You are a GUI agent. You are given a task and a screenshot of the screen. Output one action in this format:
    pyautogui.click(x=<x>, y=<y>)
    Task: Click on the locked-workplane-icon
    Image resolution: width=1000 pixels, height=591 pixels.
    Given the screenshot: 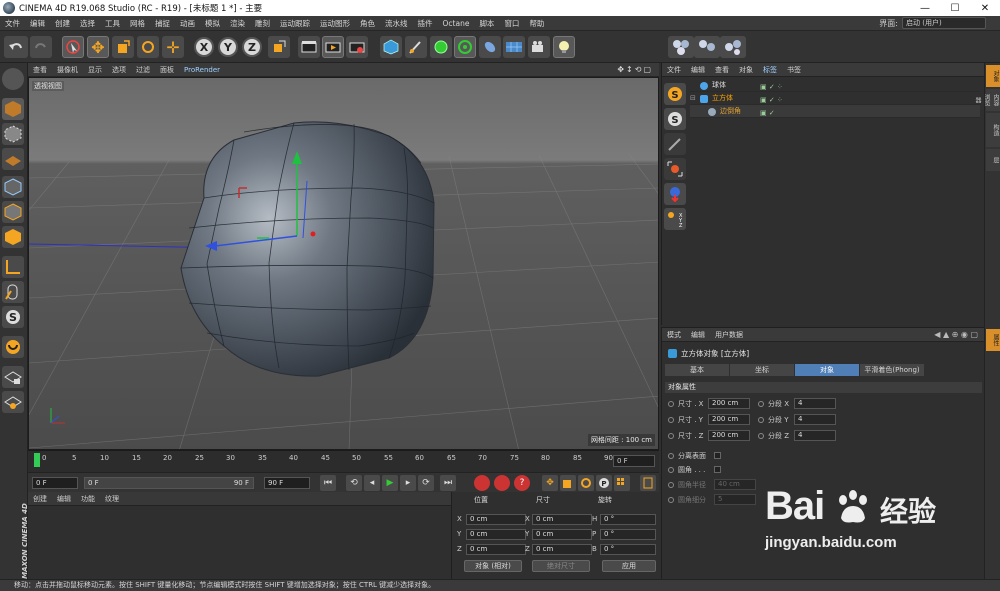 What is the action you would take?
    pyautogui.click(x=13, y=377)
    